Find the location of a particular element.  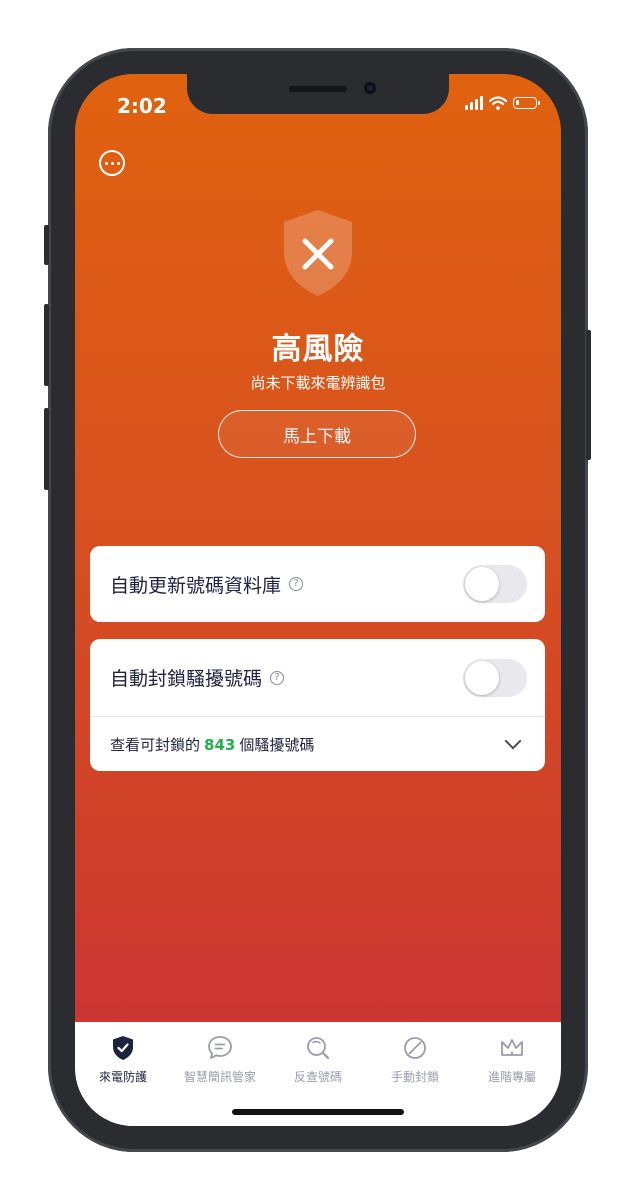

notch is located at coordinates (318, 94).